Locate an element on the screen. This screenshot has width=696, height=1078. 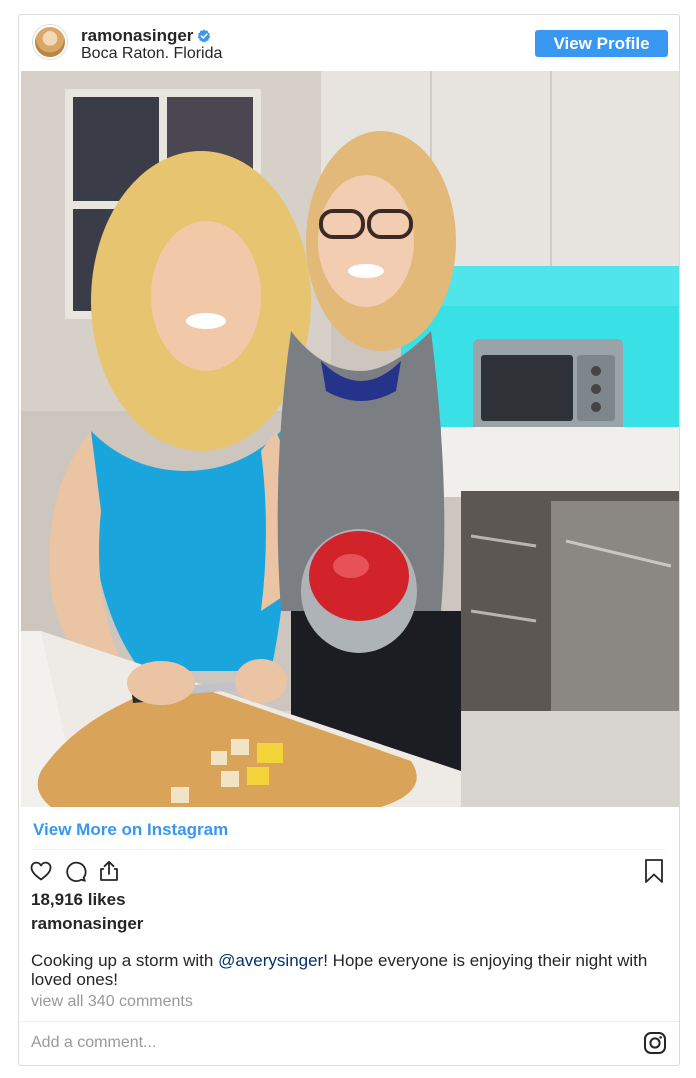
location-link: Boca Raton. Florida is located at coordinates (151, 54).